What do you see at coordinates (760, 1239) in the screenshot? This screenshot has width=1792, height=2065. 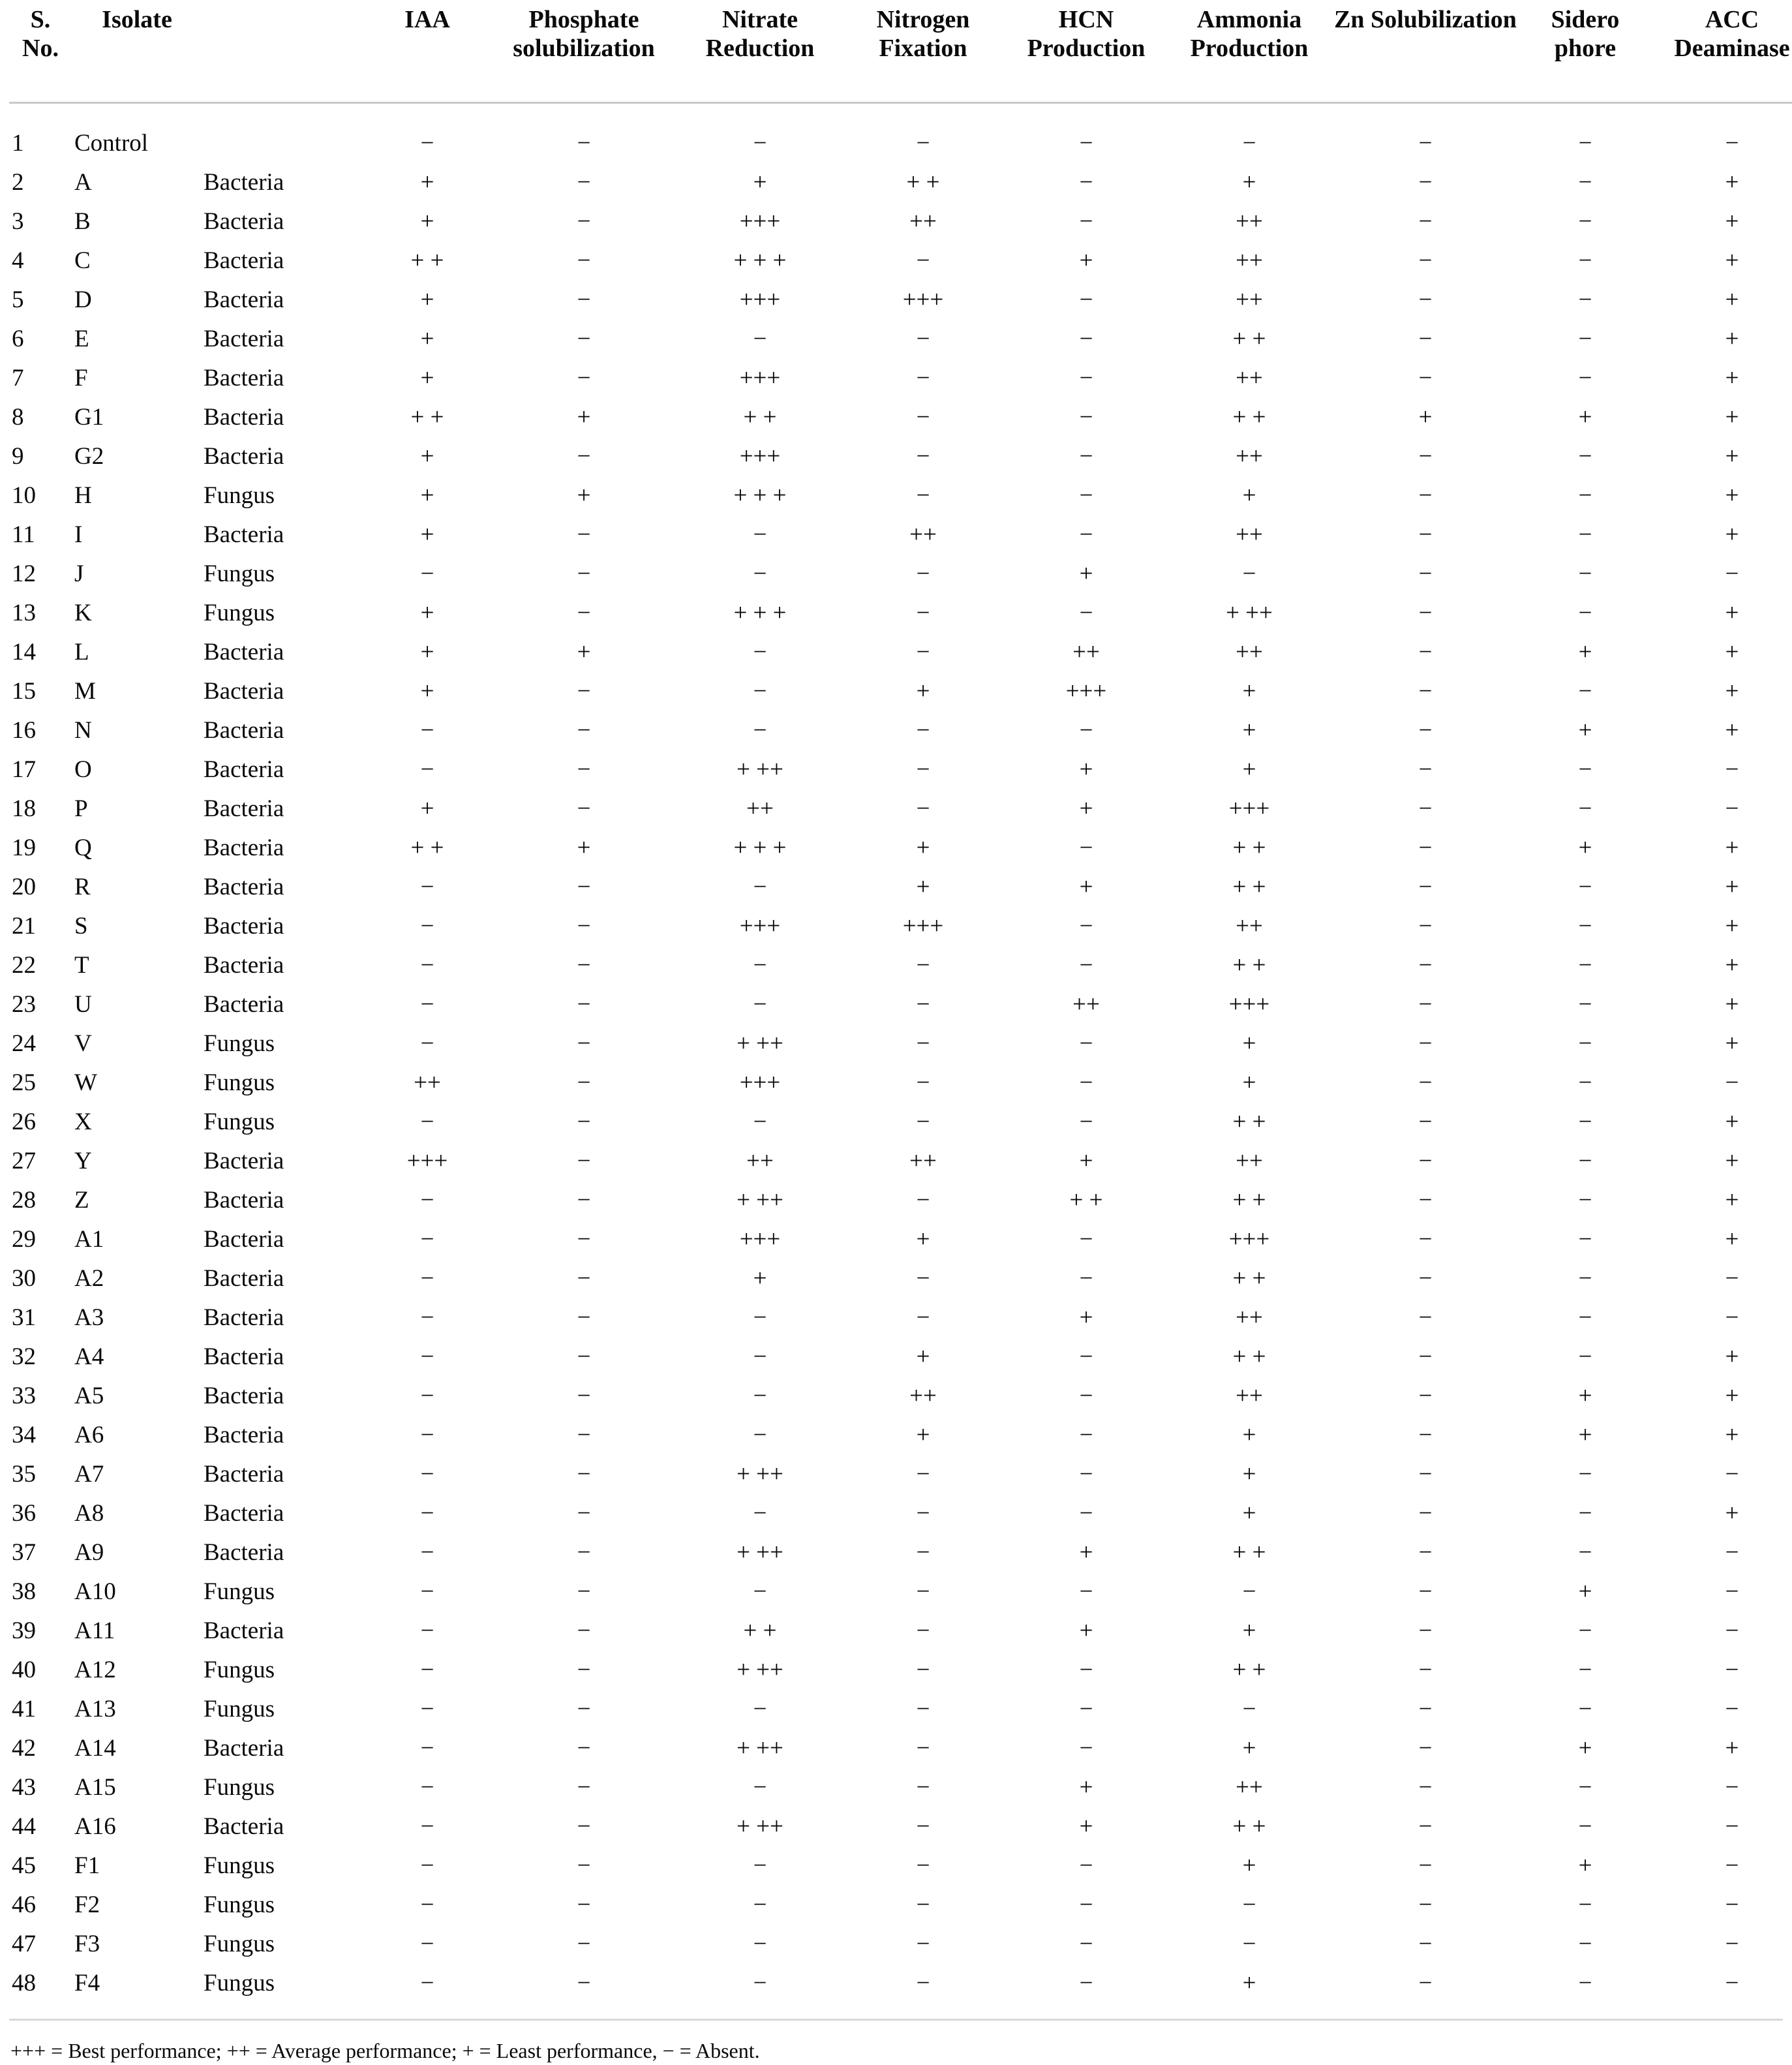 I see `cell-nitrate: +++` at bounding box center [760, 1239].